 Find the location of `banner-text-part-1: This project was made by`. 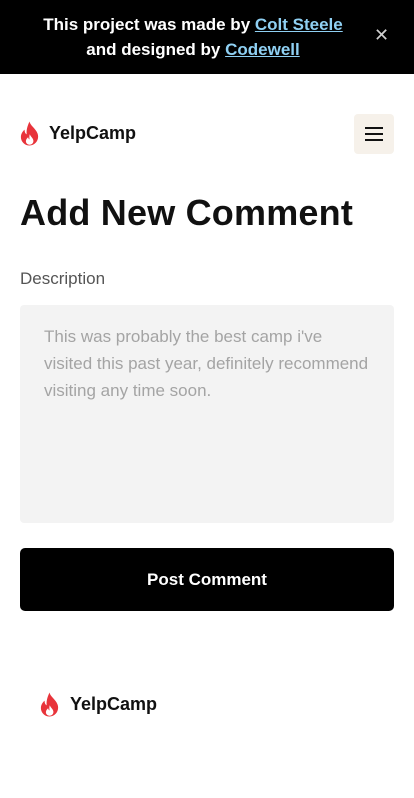

banner-text-part-1: This project was made by is located at coordinates (149, 24).